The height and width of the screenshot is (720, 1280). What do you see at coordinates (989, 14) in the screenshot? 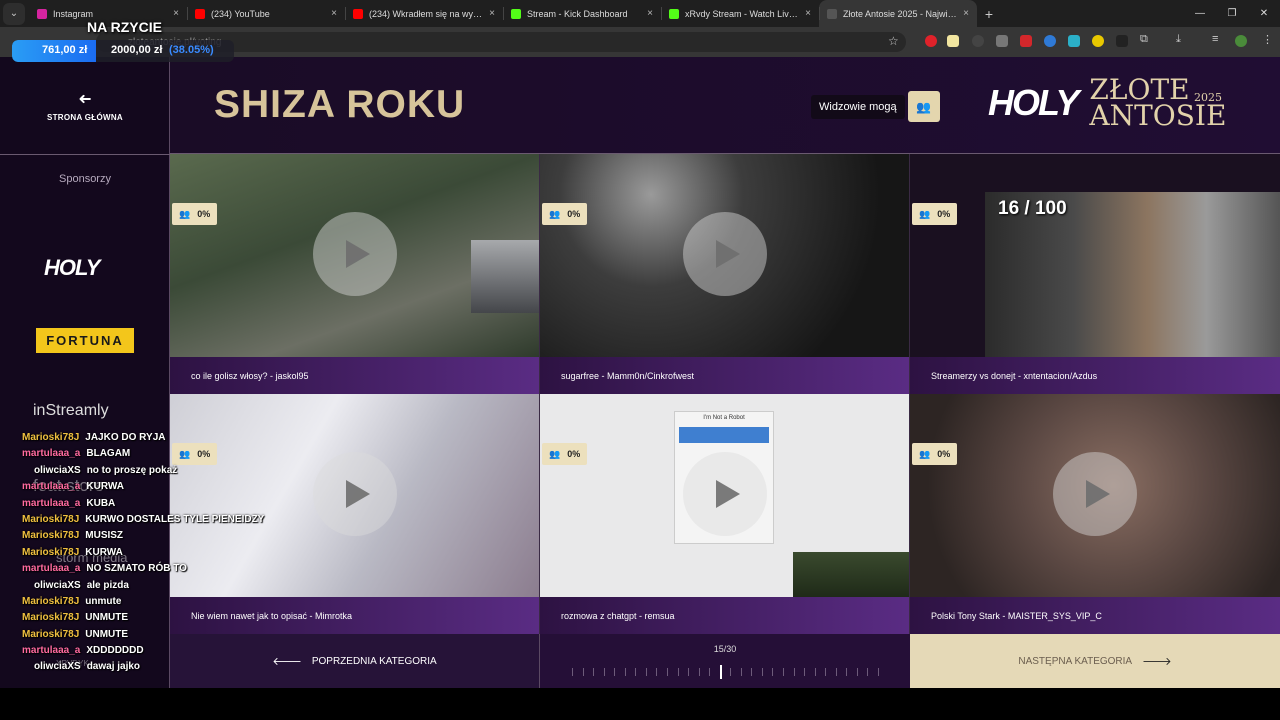
I see `new-tab-button: +` at bounding box center [989, 14].